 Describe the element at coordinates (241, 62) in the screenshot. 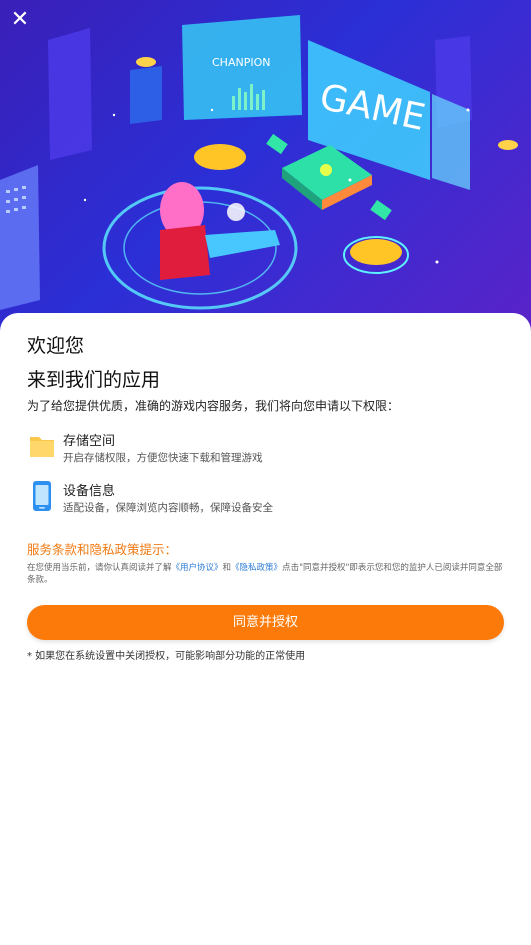

I see `hero-screen-text-left: CHANPION` at that location.